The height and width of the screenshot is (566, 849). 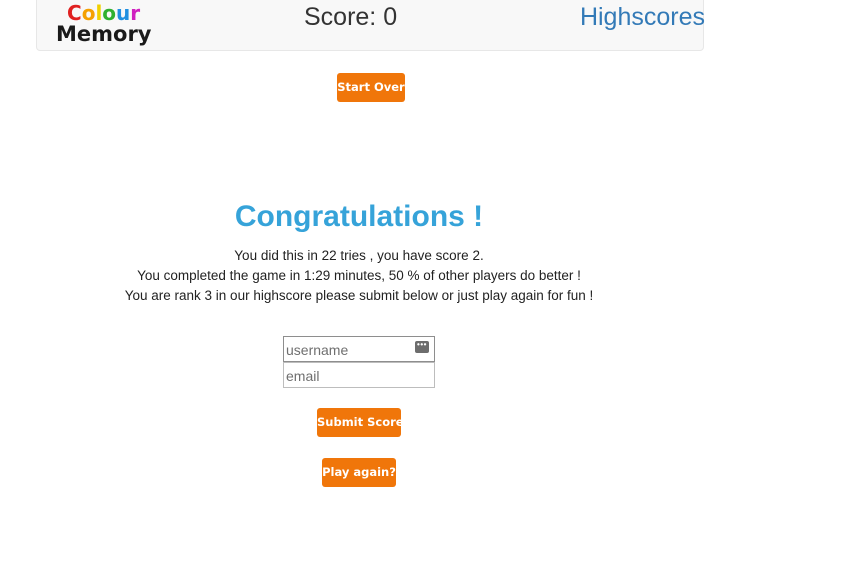 What do you see at coordinates (111, 13) in the screenshot?
I see `logo-colour-word: Colour` at bounding box center [111, 13].